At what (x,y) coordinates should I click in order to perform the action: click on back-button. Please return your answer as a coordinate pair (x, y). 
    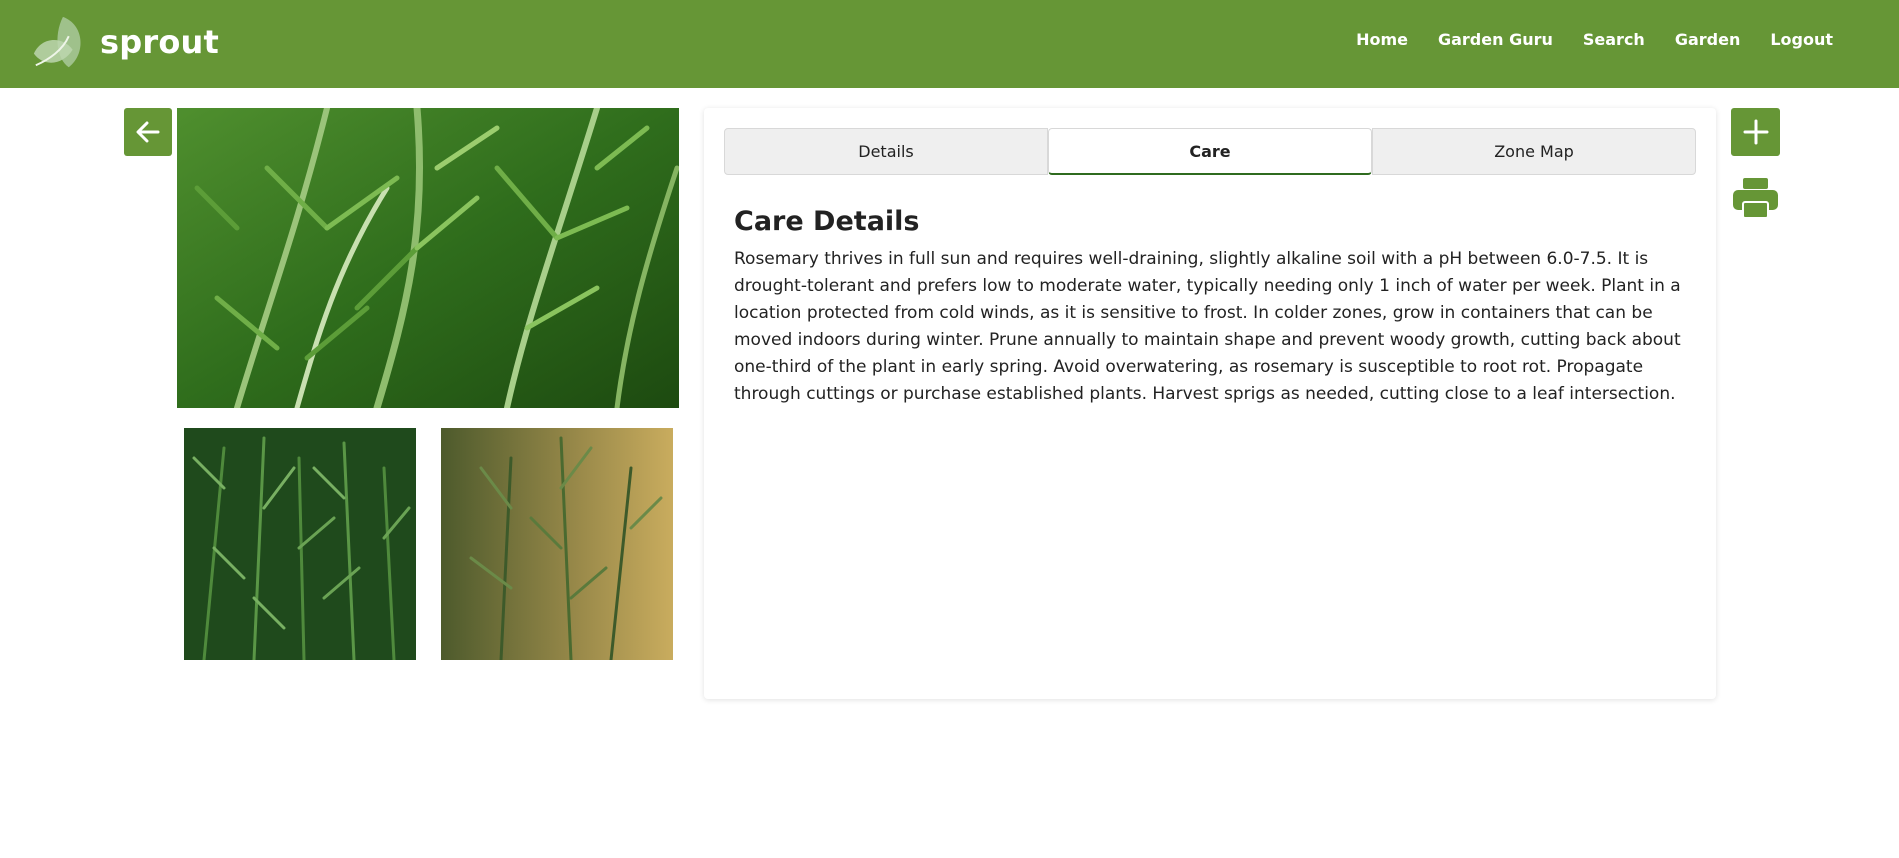
    Looking at the image, I should click on (148, 132).